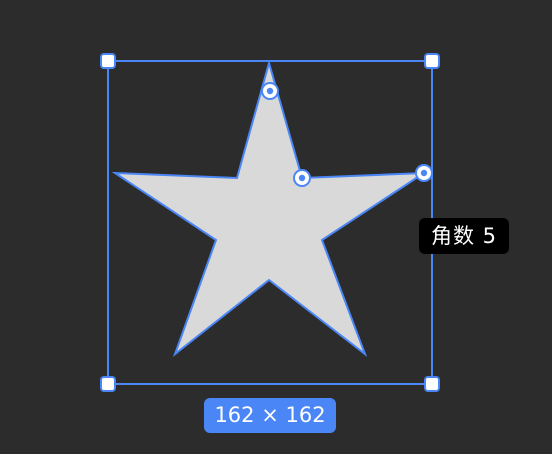 This screenshot has width=552, height=454. What do you see at coordinates (270, 415) in the screenshot?
I see `dimensions-badge: 162 × 162` at bounding box center [270, 415].